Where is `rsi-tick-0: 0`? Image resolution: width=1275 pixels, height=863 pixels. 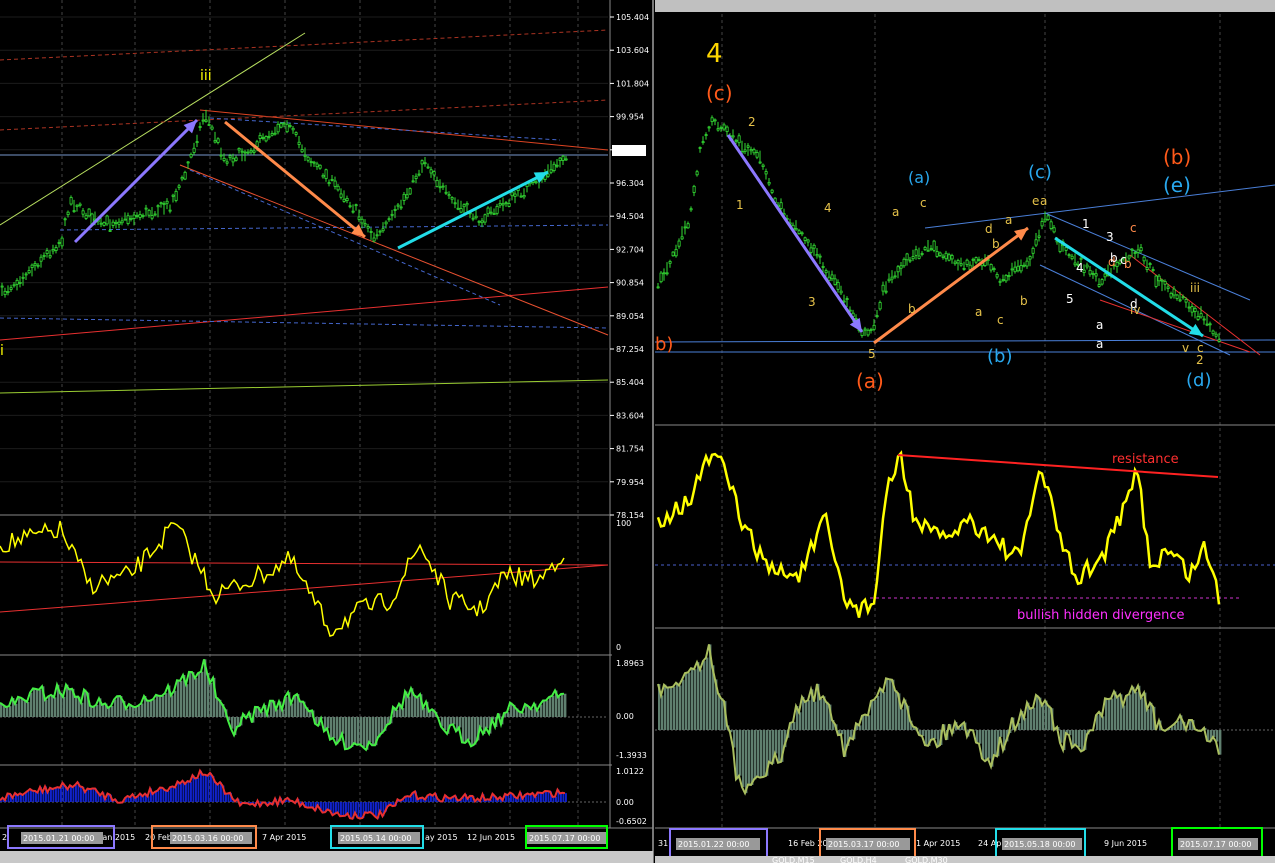 rsi-tick-0: 0 is located at coordinates (618, 647).